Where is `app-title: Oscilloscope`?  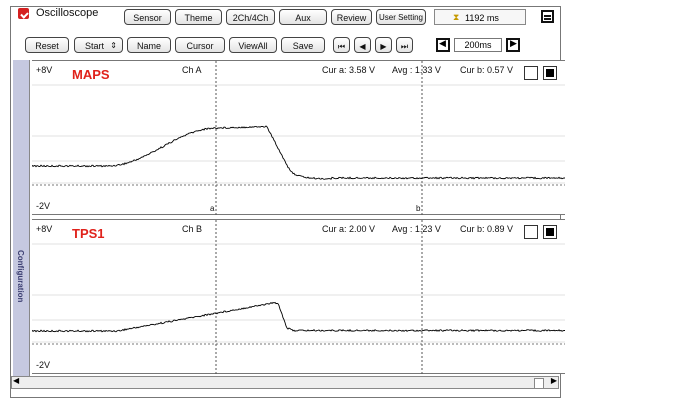 app-title: Oscilloscope is located at coordinates (67, 13).